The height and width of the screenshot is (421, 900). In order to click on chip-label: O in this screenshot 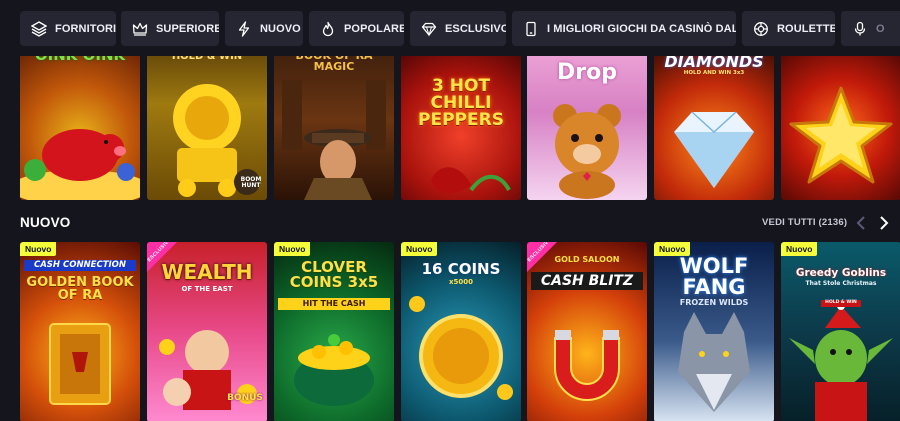, I will do `click(880, 28)`.